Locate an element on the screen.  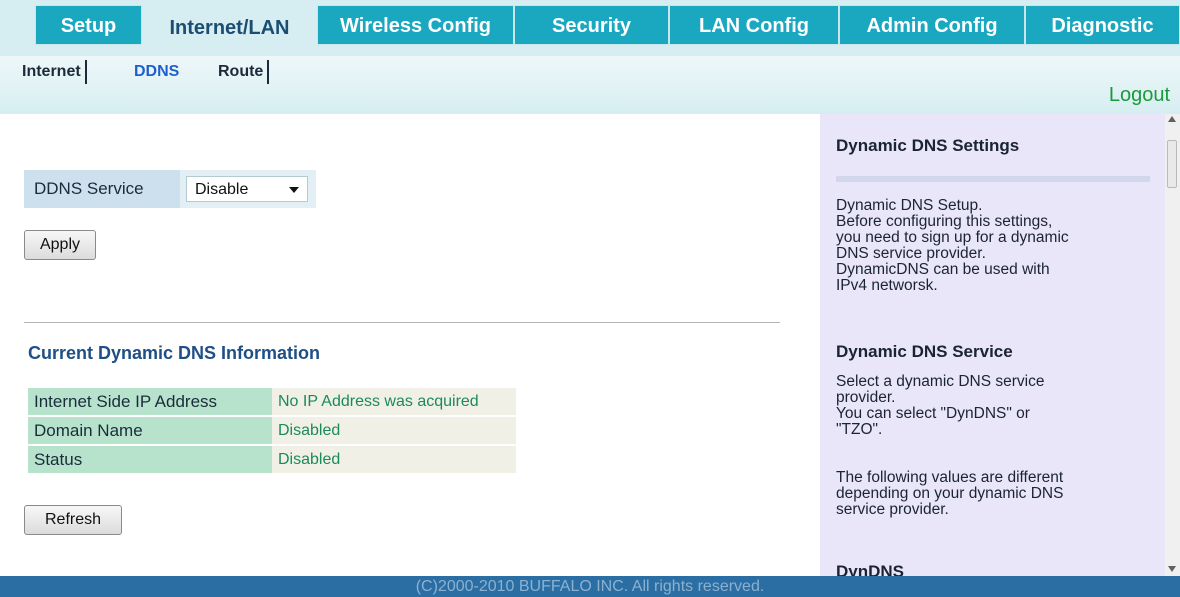
apply-button: Apply is located at coordinates (60, 245).